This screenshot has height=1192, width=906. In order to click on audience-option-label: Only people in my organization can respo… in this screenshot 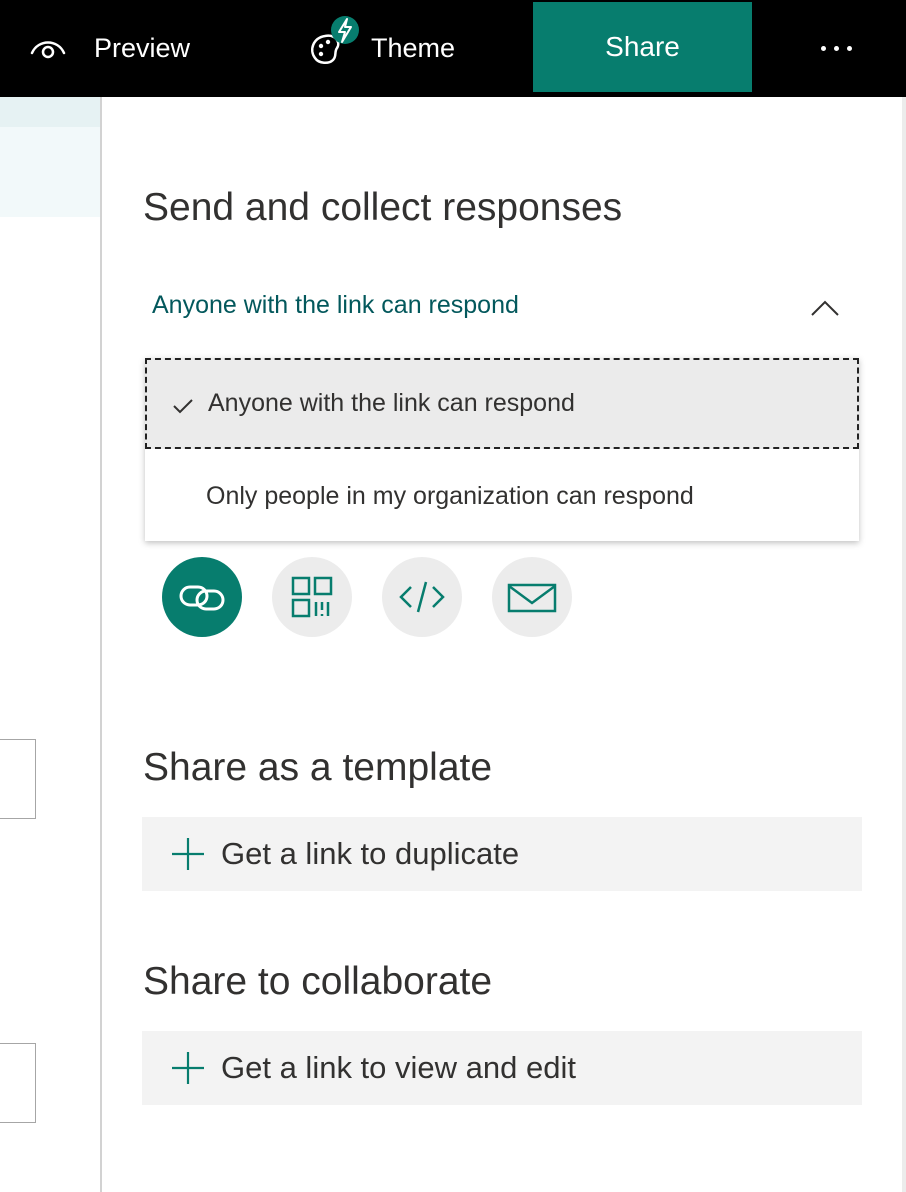, I will do `click(450, 496)`.